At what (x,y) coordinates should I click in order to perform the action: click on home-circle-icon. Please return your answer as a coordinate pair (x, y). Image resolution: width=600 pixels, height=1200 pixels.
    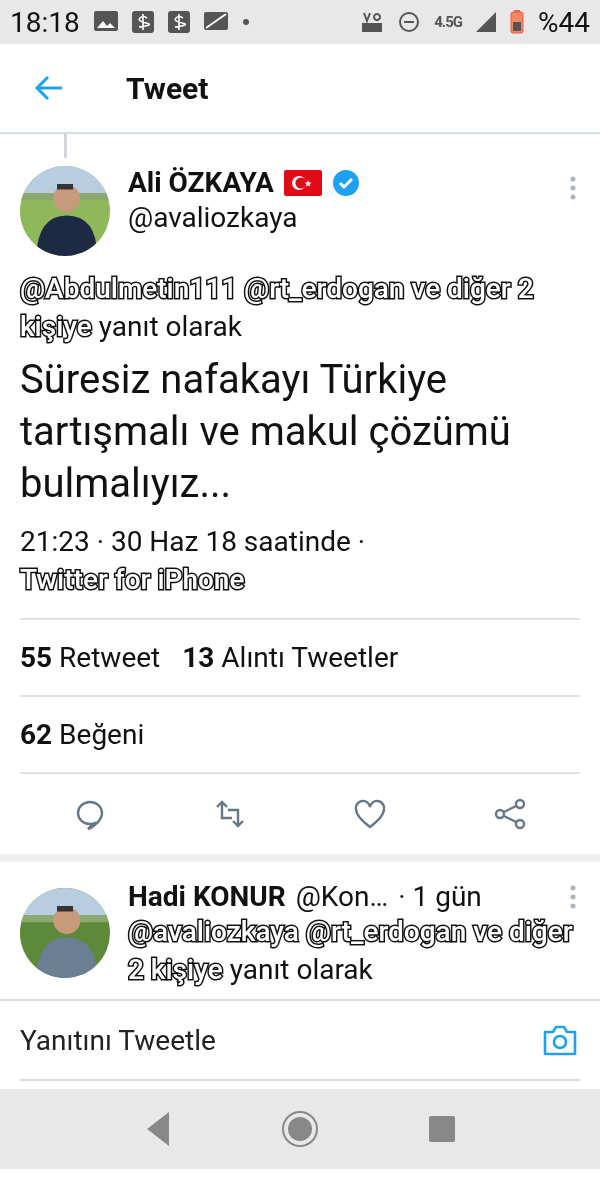
    Looking at the image, I should click on (300, 1129).